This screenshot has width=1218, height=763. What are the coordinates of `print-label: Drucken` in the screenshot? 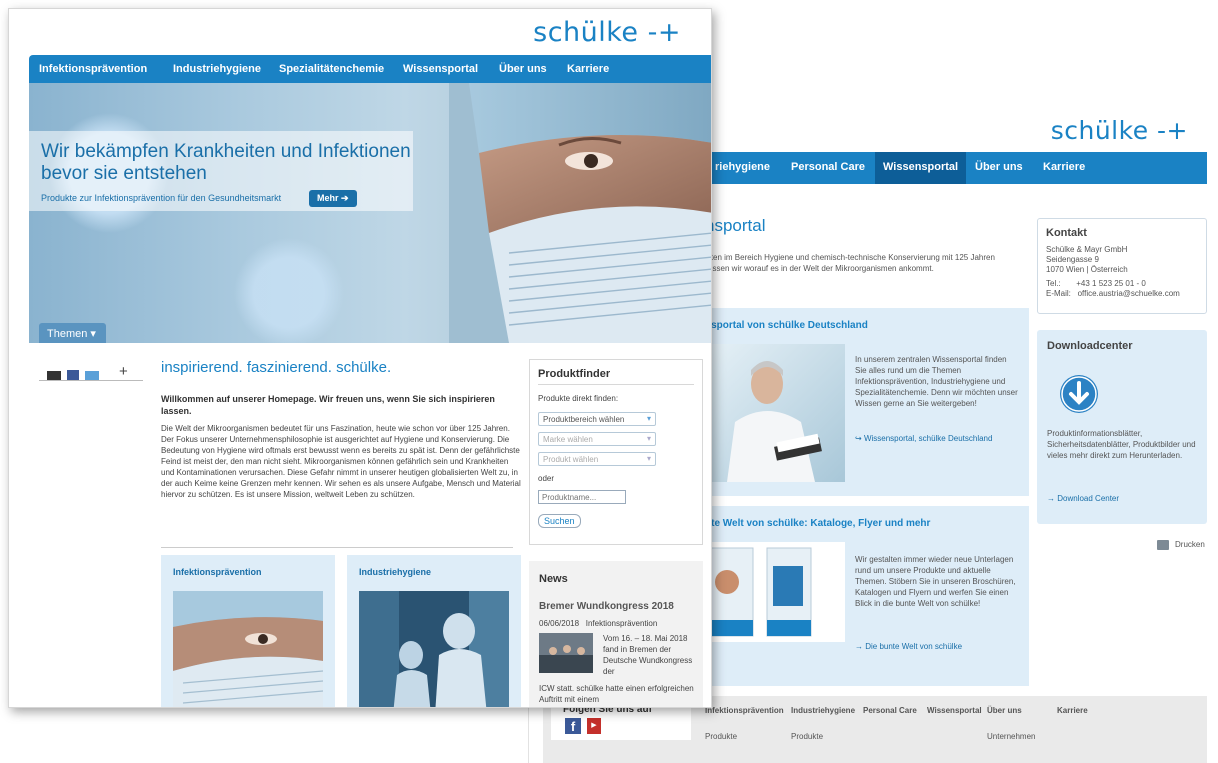 It's located at (1190, 545).